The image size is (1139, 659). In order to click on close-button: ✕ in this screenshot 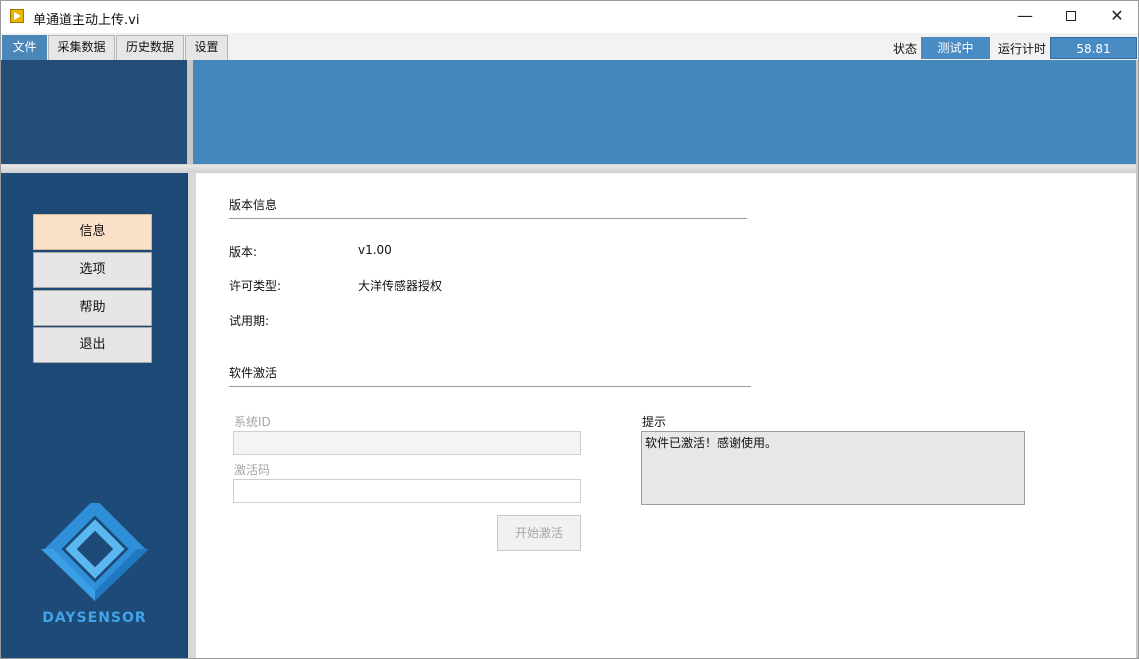, I will do `click(1116, 17)`.